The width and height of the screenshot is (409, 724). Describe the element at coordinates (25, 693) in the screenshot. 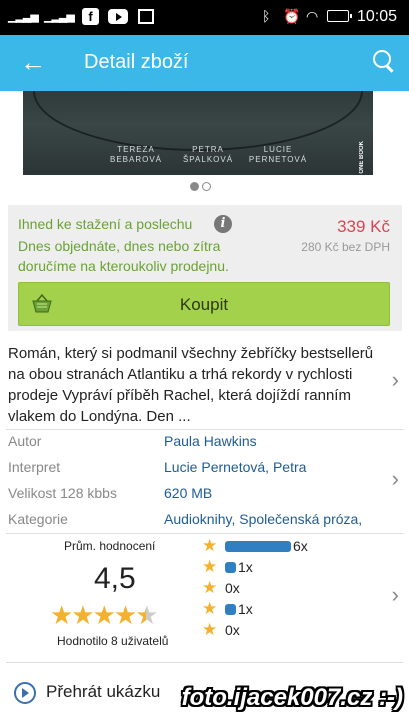

I see `play-icon` at that location.